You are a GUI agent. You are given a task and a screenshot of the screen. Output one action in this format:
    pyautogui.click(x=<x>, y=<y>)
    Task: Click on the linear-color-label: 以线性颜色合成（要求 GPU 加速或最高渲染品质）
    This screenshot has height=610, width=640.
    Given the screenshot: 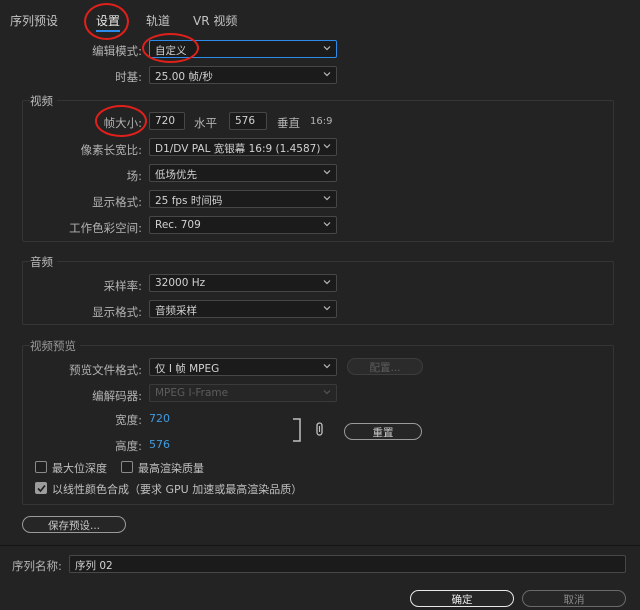 What is the action you would take?
    pyautogui.click(x=177, y=489)
    